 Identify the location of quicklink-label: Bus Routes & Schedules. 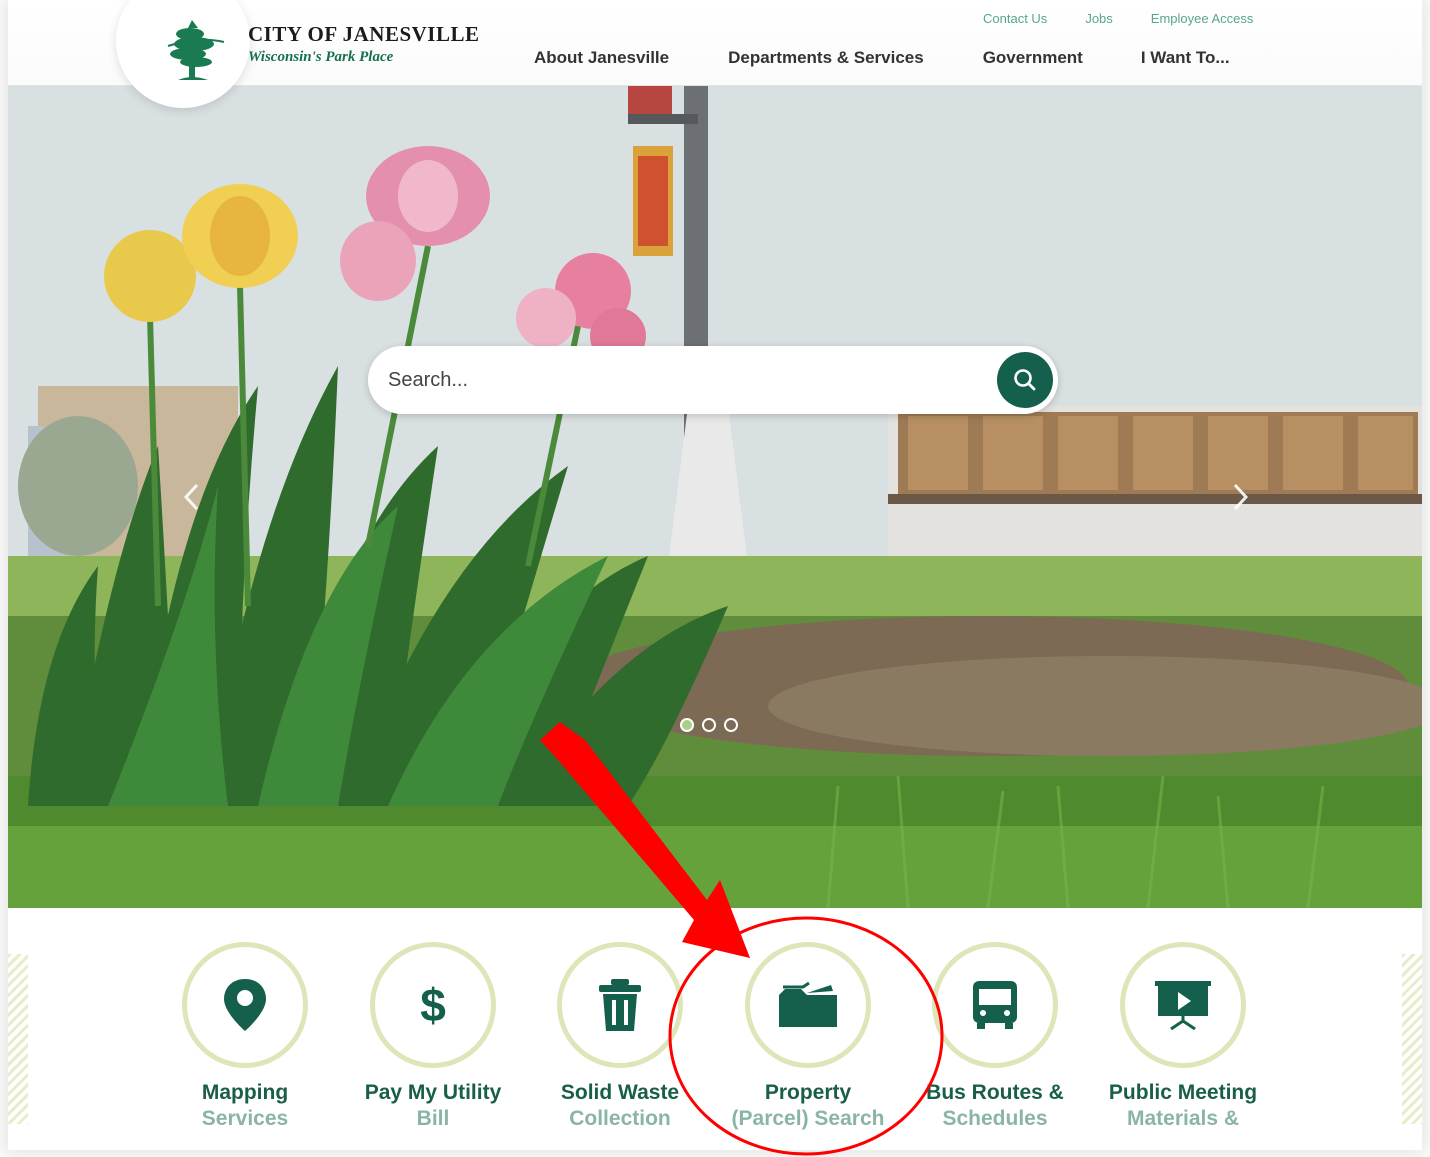
(995, 1106).